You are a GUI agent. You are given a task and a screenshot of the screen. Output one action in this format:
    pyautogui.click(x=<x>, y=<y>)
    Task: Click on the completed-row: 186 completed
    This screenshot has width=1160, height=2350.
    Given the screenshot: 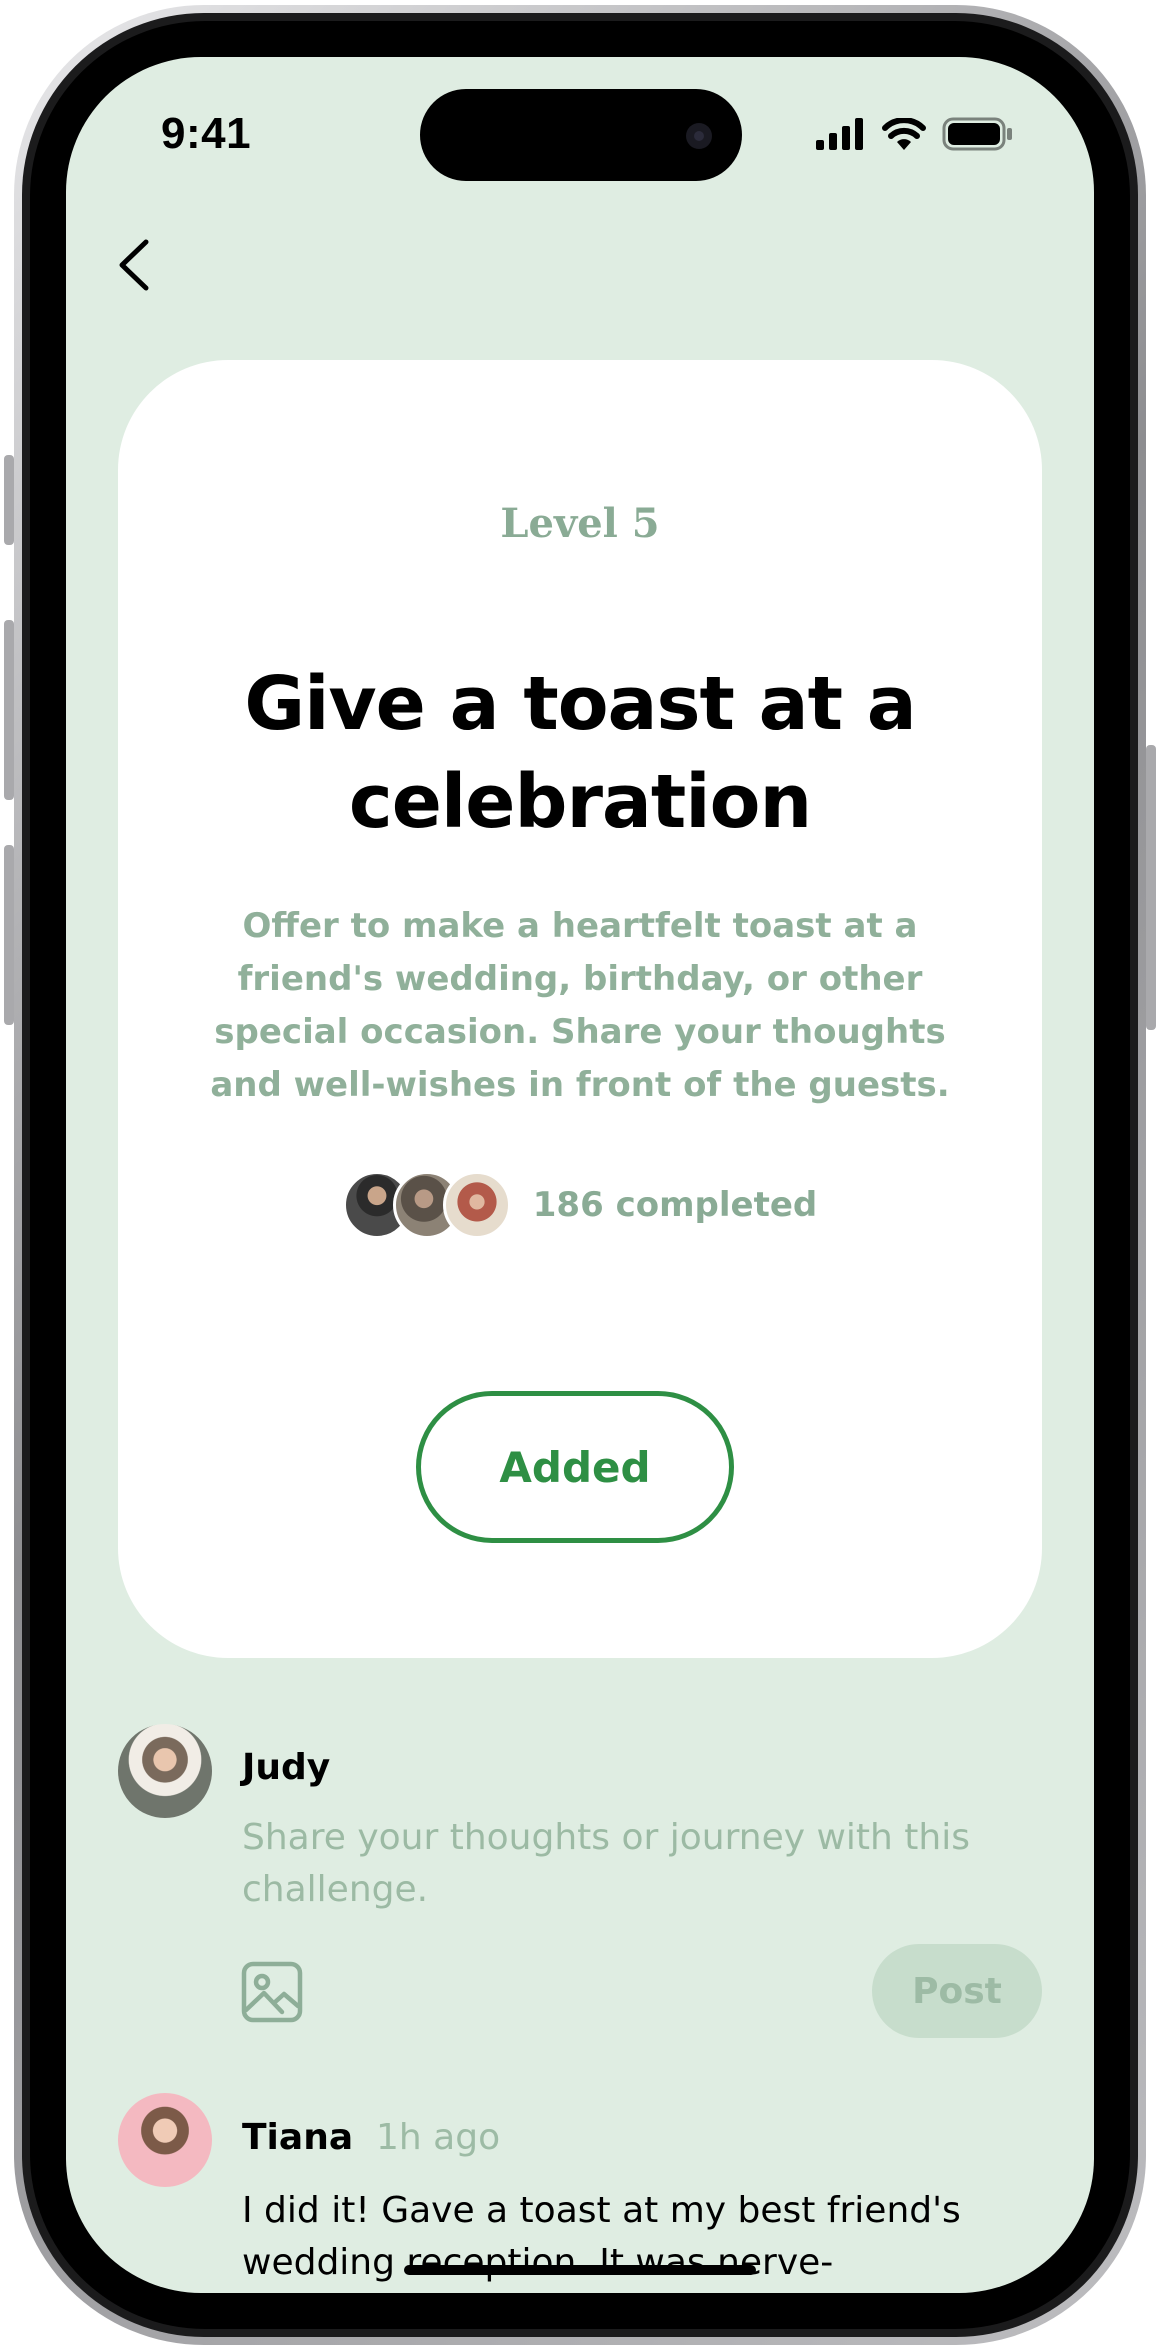 What is the action you would take?
    pyautogui.click(x=580, y=1205)
    